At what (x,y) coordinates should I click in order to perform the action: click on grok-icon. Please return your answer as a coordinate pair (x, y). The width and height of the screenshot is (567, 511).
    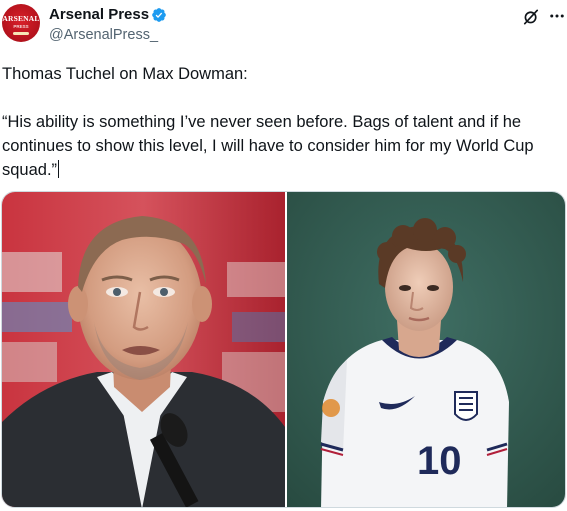
    Looking at the image, I should click on (531, 17).